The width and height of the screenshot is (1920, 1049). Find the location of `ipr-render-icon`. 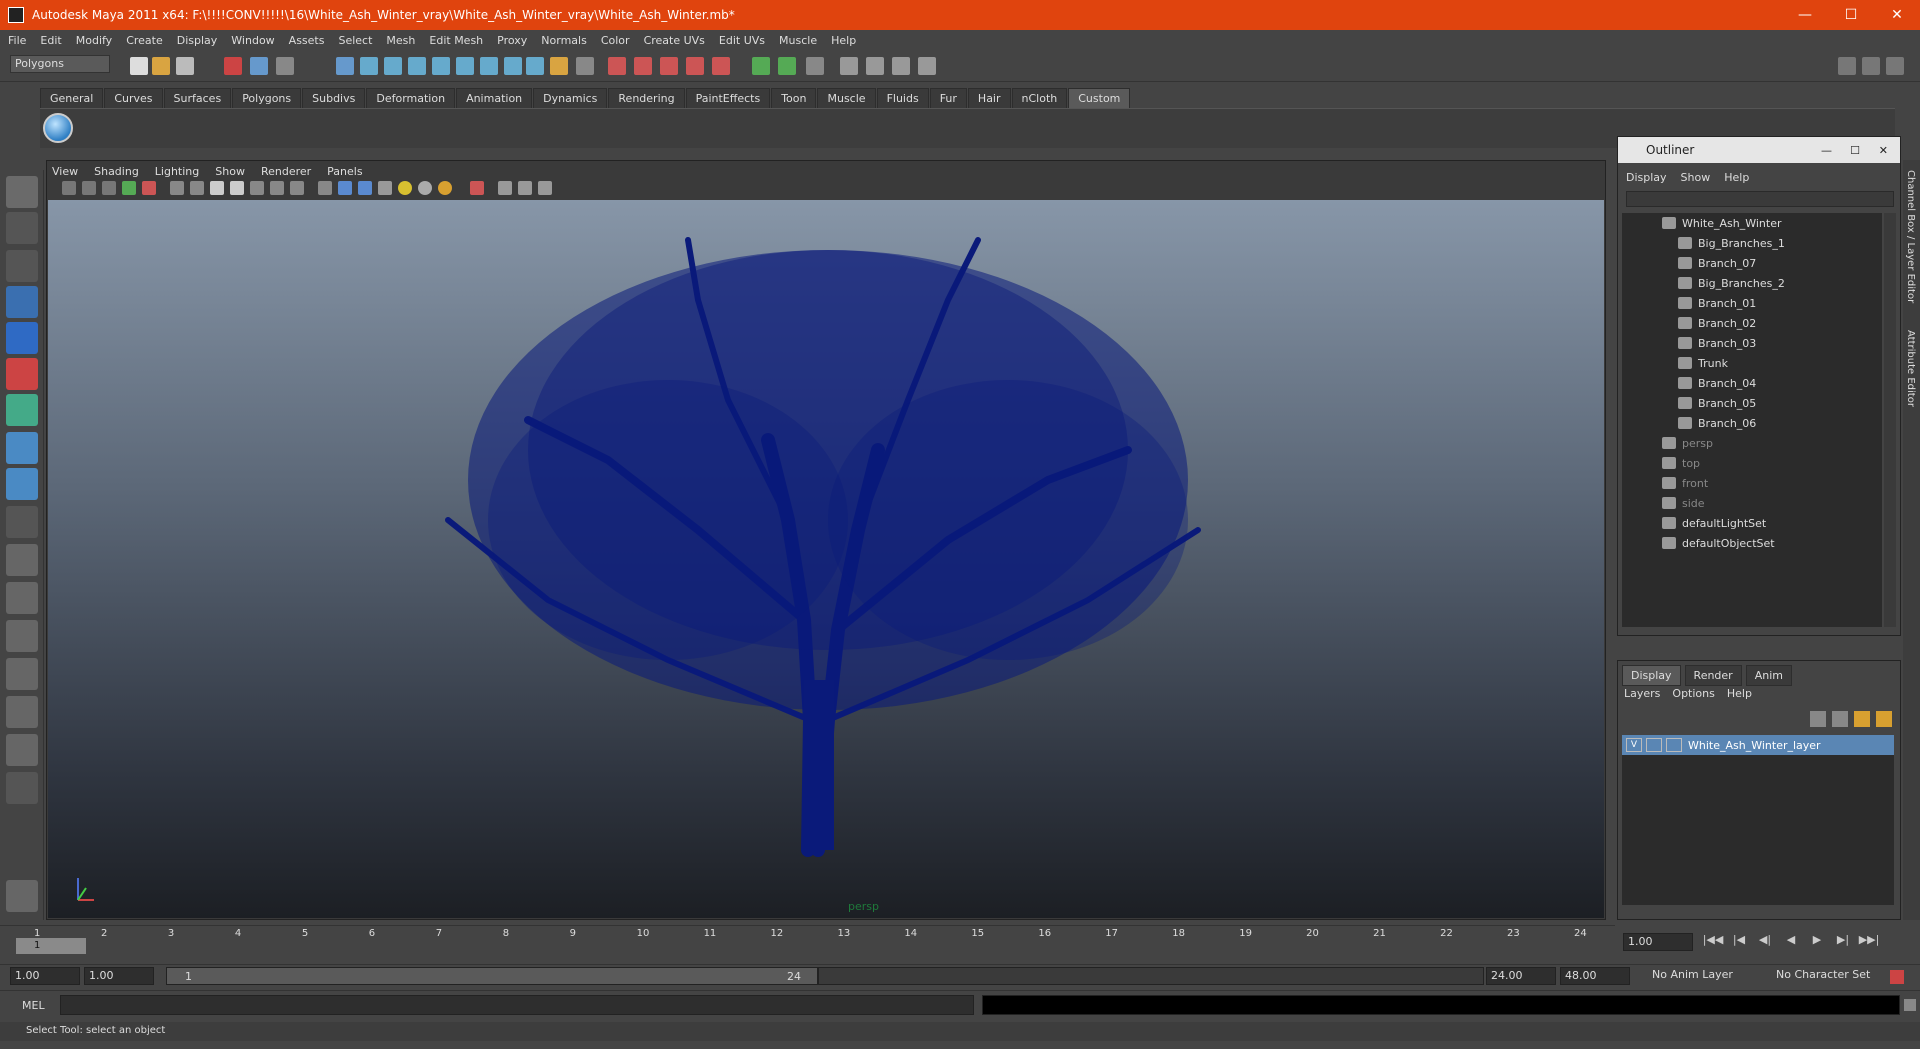

ipr-render-icon is located at coordinates (901, 66).